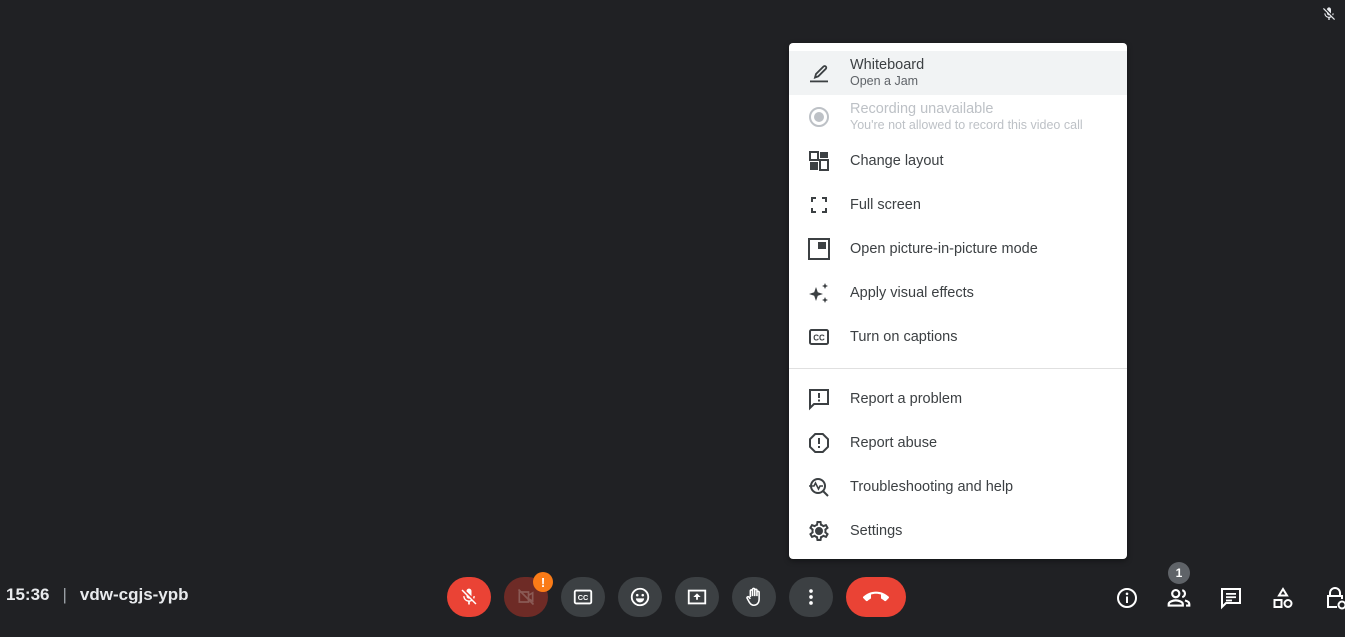  I want to click on pip-icon, so click(819, 249).